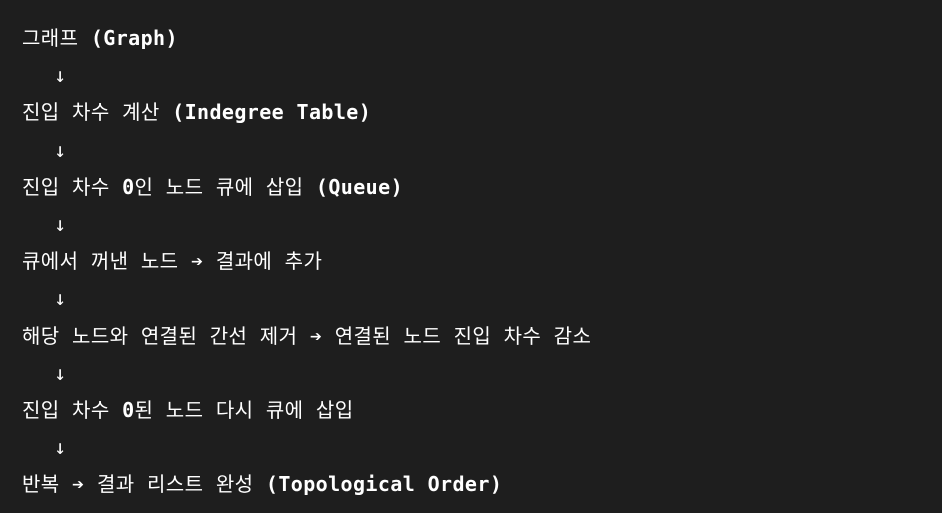  What do you see at coordinates (457, 335) in the screenshot?
I see `step-text: 연결된 노드 진입 차수 감소` at bounding box center [457, 335].